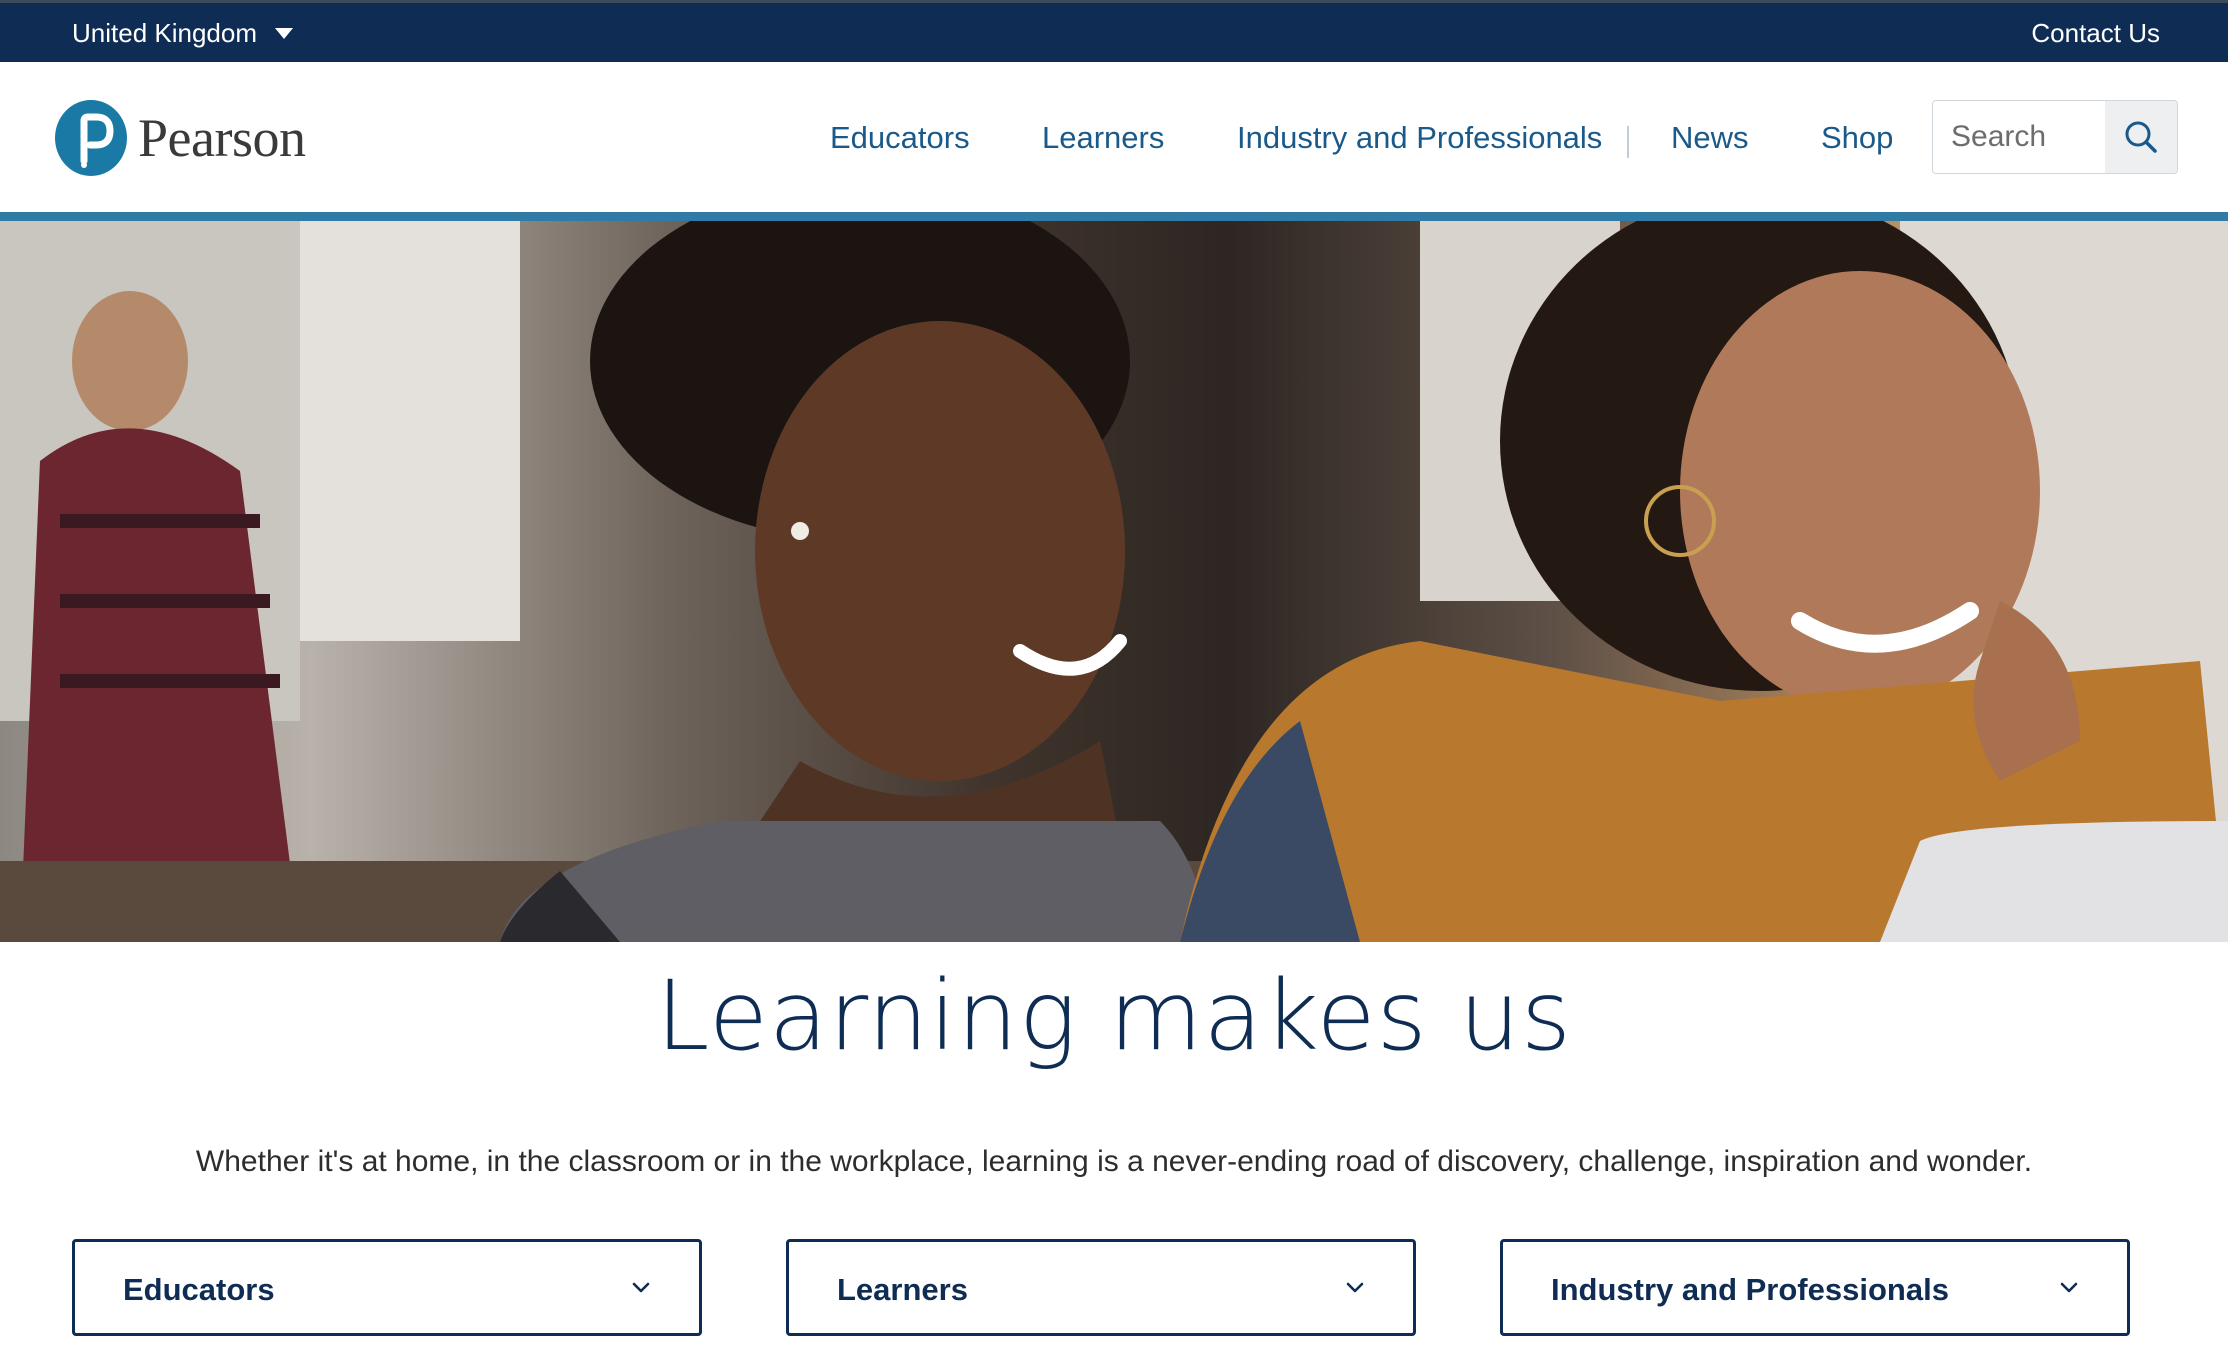 This screenshot has width=2228, height=1366. I want to click on nav-learners: Learners, so click(1103, 138).